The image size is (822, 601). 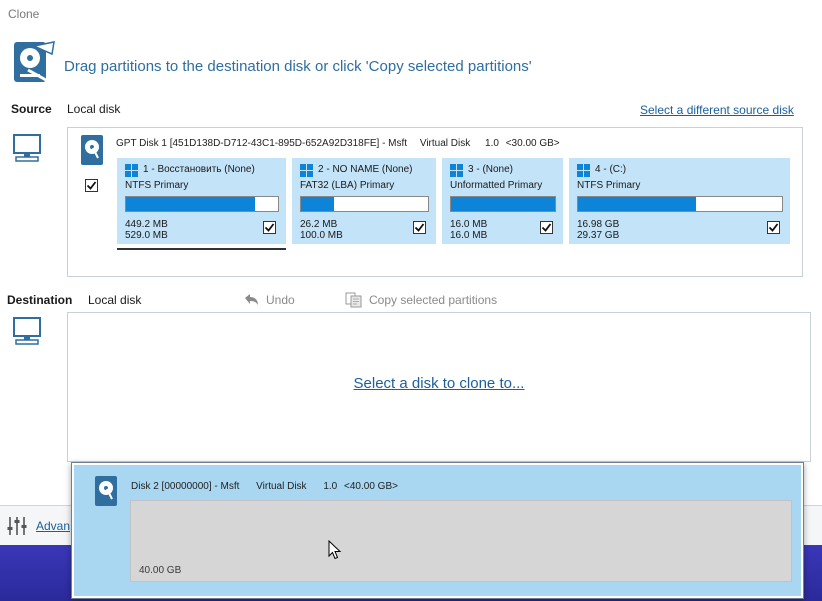 I want to click on source-disk-checkbox, so click(x=91, y=185).